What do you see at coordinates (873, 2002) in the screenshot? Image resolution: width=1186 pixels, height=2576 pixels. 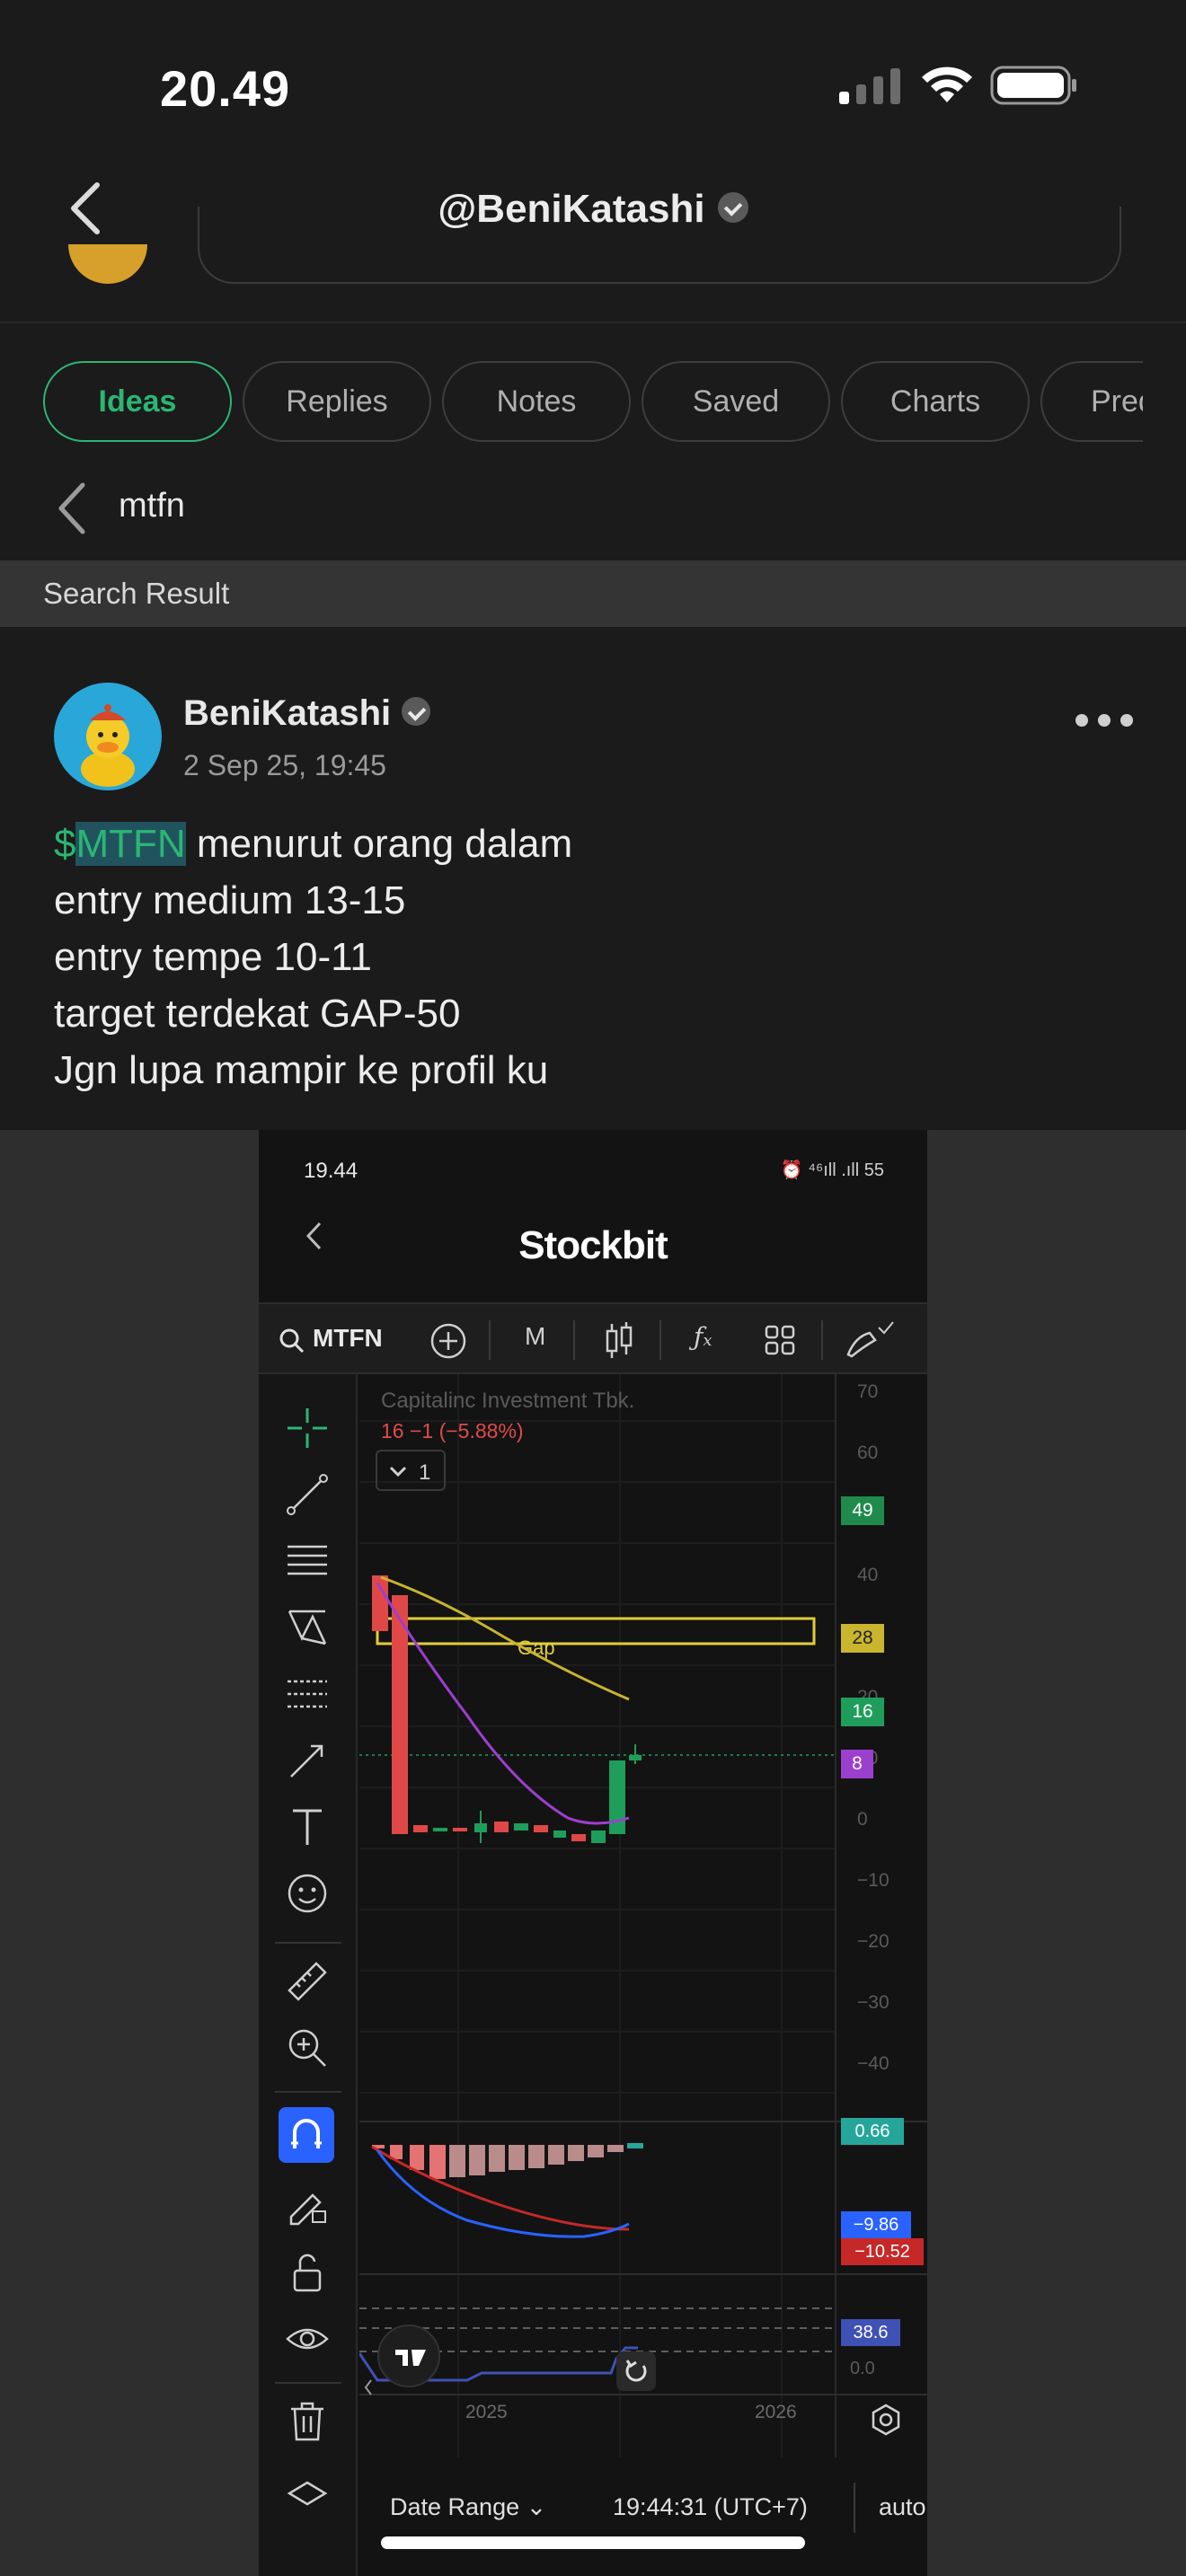 I see `price-tick: −30` at bounding box center [873, 2002].